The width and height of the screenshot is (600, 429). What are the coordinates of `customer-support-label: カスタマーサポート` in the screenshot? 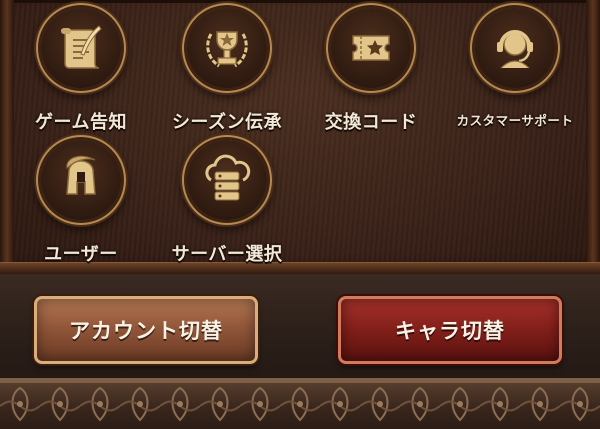 It's located at (515, 120).